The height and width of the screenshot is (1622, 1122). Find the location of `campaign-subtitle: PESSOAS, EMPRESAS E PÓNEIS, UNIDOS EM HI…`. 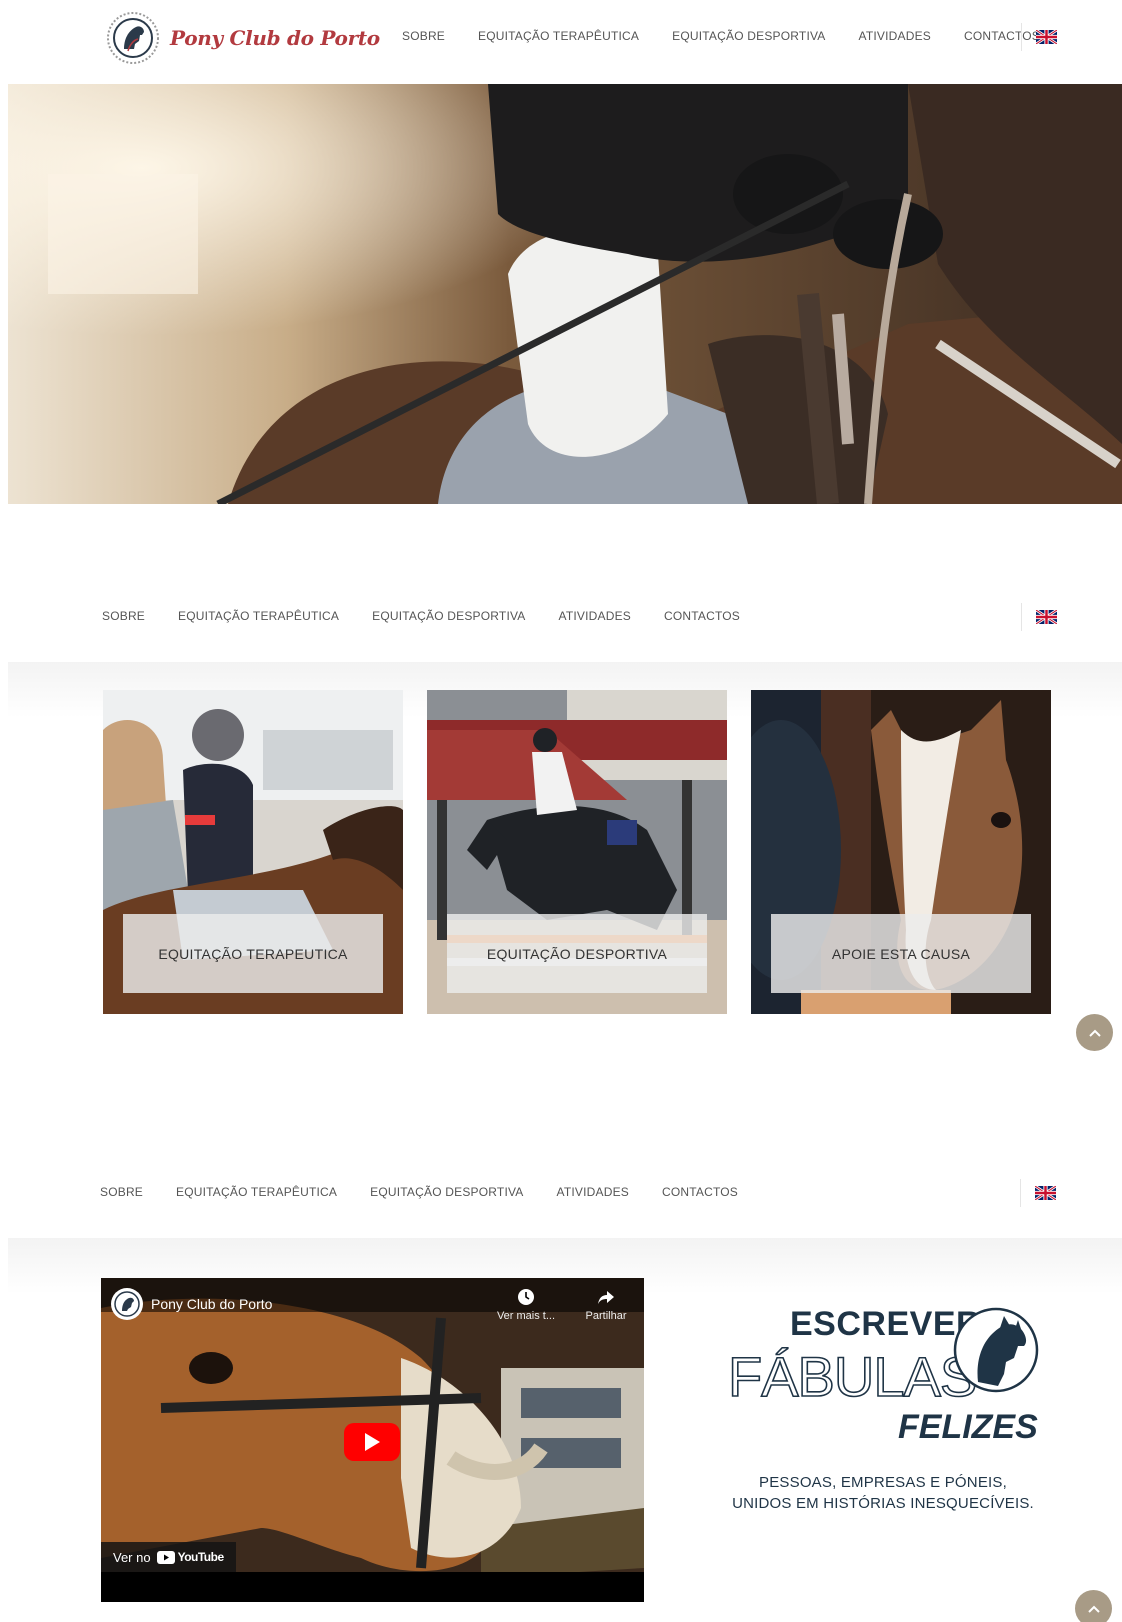

campaign-subtitle: PESSOAS, EMPRESAS E PÓNEIS, UNIDOS EM HI… is located at coordinates (883, 1493).